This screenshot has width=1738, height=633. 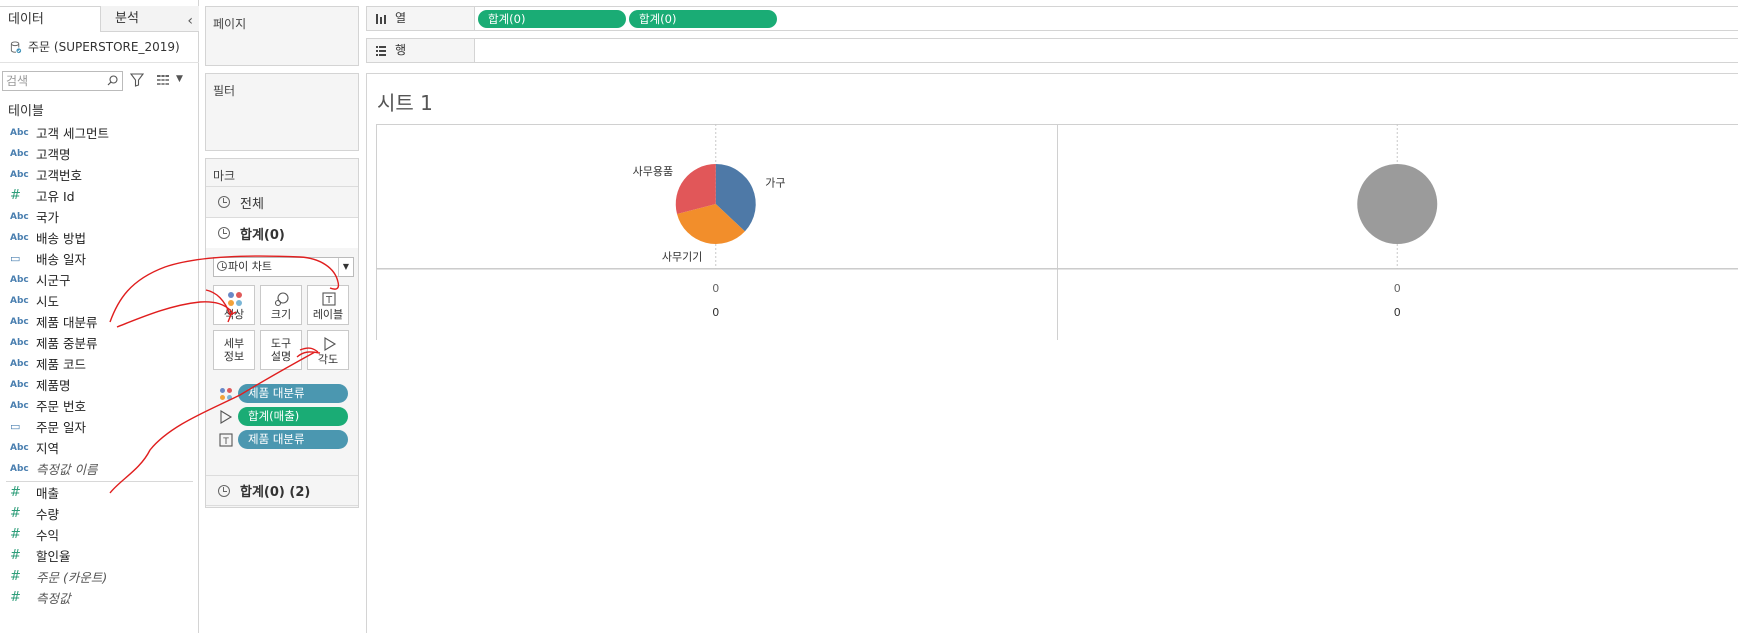 What do you see at coordinates (552, 19) in the screenshot?
I see `column-pill-1: 합계(0)` at bounding box center [552, 19].